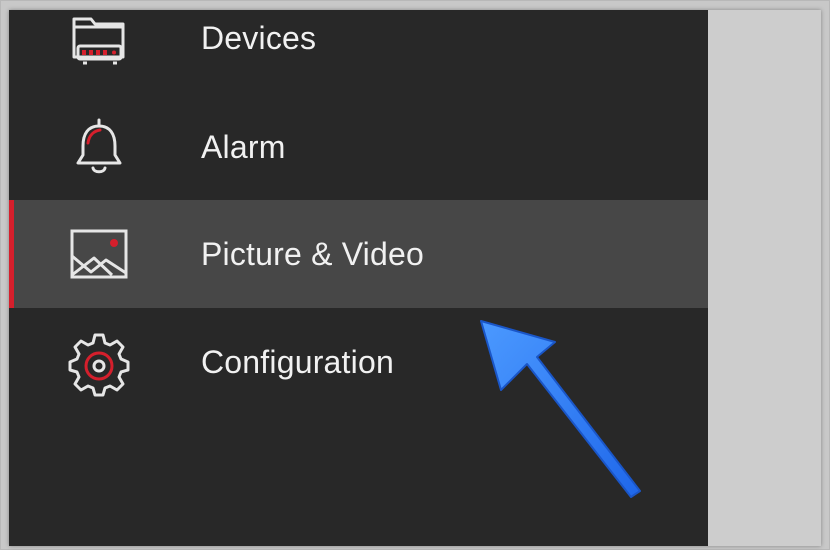  I want to click on menu-item-label-configuration: Configuration, so click(297, 362).